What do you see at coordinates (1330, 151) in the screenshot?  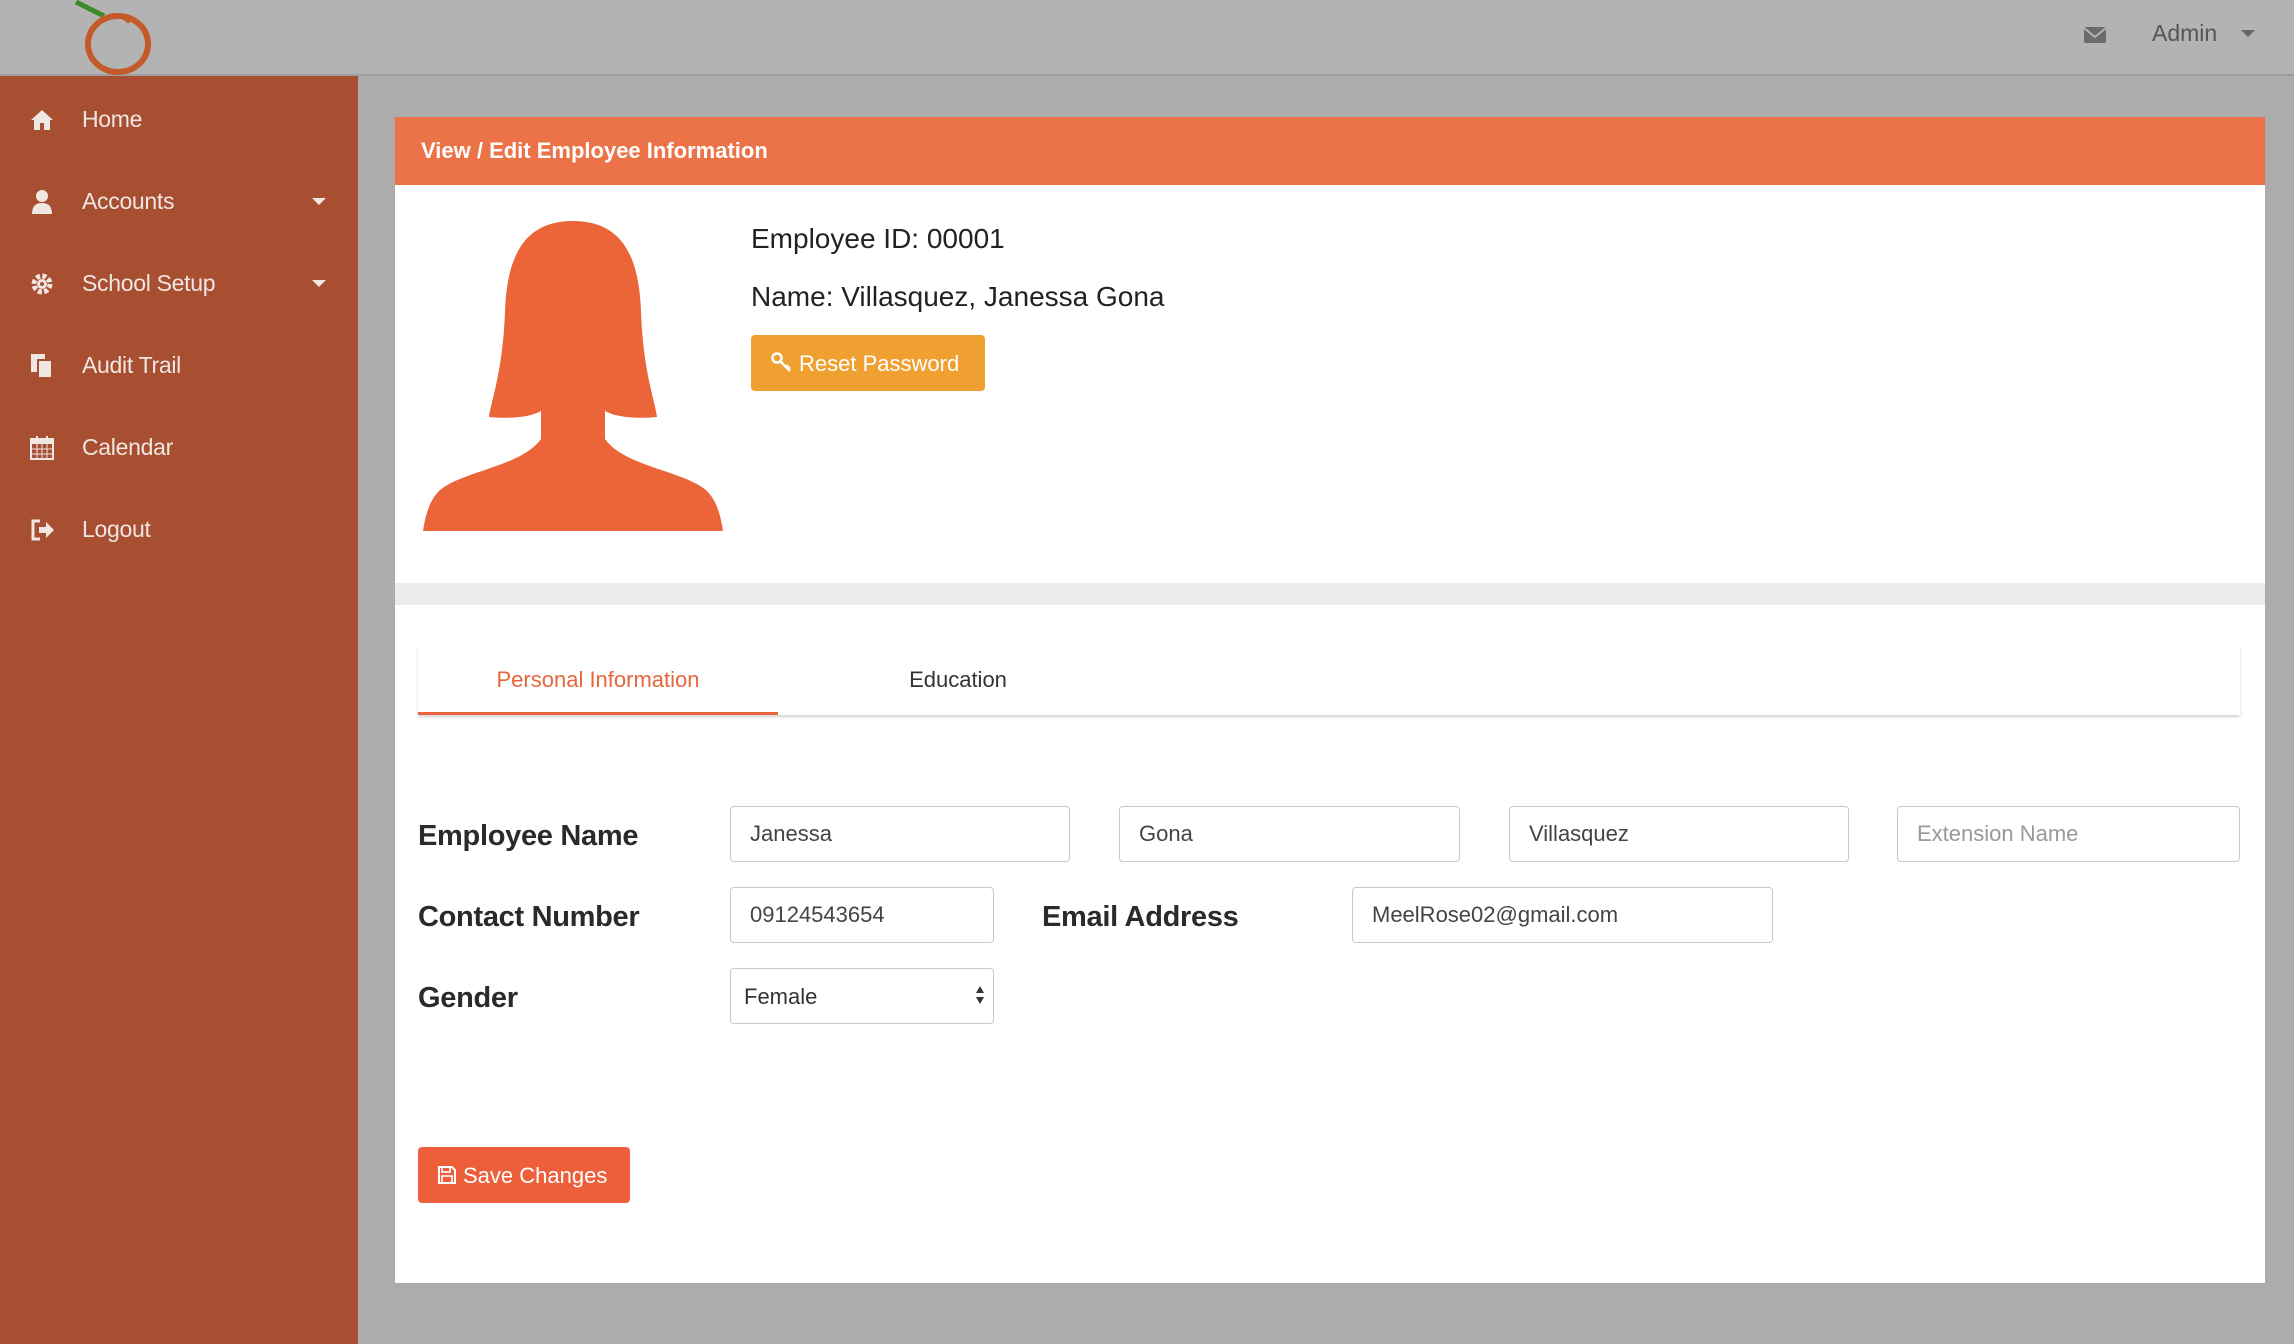 I see `panel-header: View / Edit Employee Information` at bounding box center [1330, 151].